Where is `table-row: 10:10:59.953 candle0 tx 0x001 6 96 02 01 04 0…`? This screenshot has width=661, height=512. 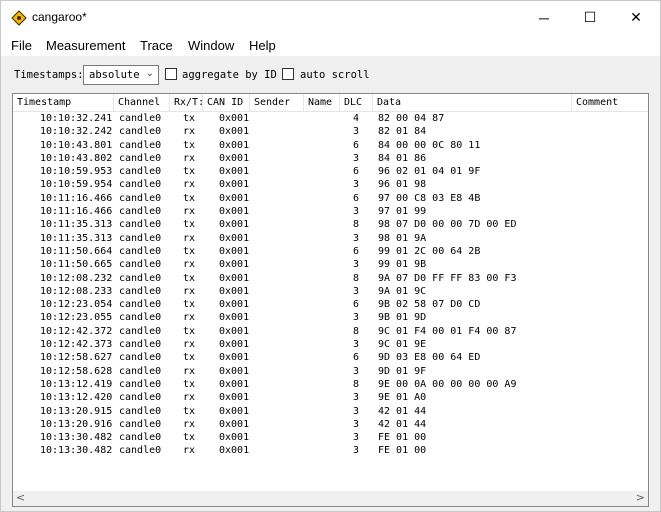
table-row: 10:10:59.953 candle0 tx 0x001 6 96 02 01 04 0… is located at coordinates (330, 171).